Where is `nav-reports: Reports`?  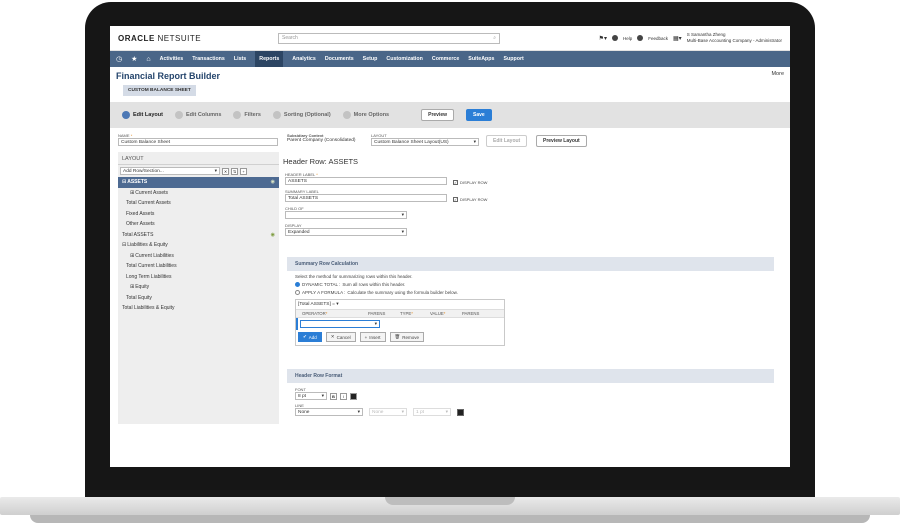 nav-reports: Reports is located at coordinates (269, 59).